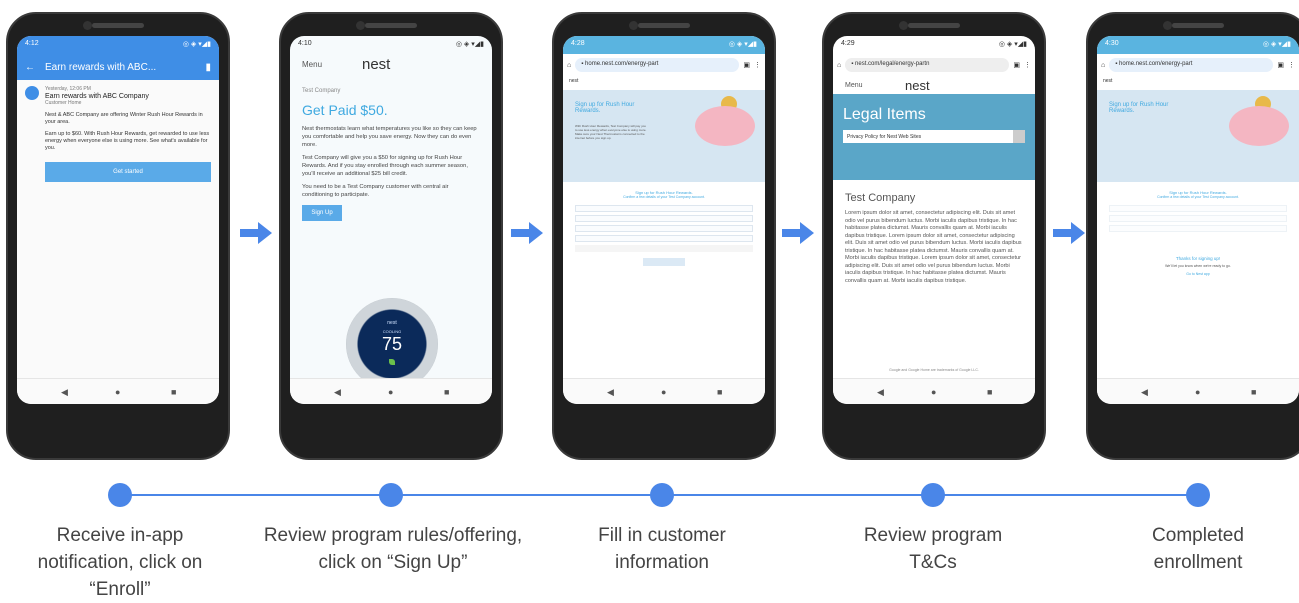  Describe the element at coordinates (393, 535) in the screenshot. I see `step-label-line: Review program rules/offering,` at that location.